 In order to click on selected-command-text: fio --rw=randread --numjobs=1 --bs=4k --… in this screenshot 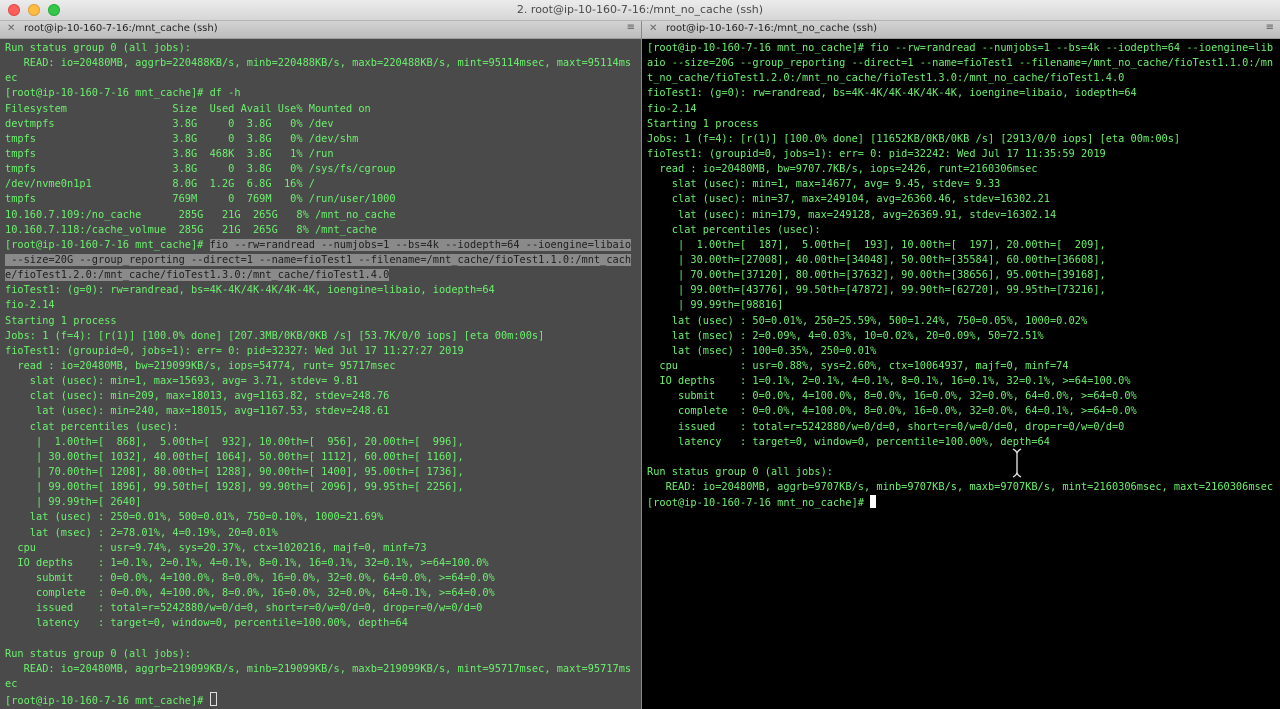, I will do `click(420, 244)`.